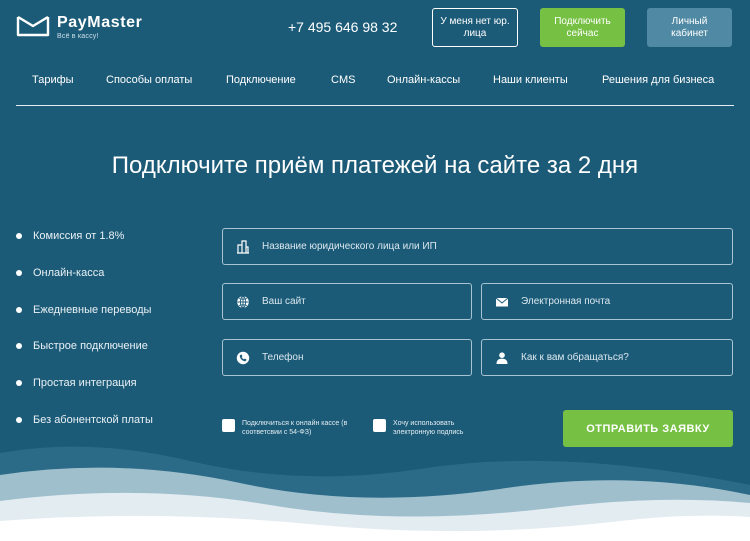 The image size is (750, 541). Describe the element at coordinates (33, 26) in the screenshot. I see `wallet-logo-icon` at that location.